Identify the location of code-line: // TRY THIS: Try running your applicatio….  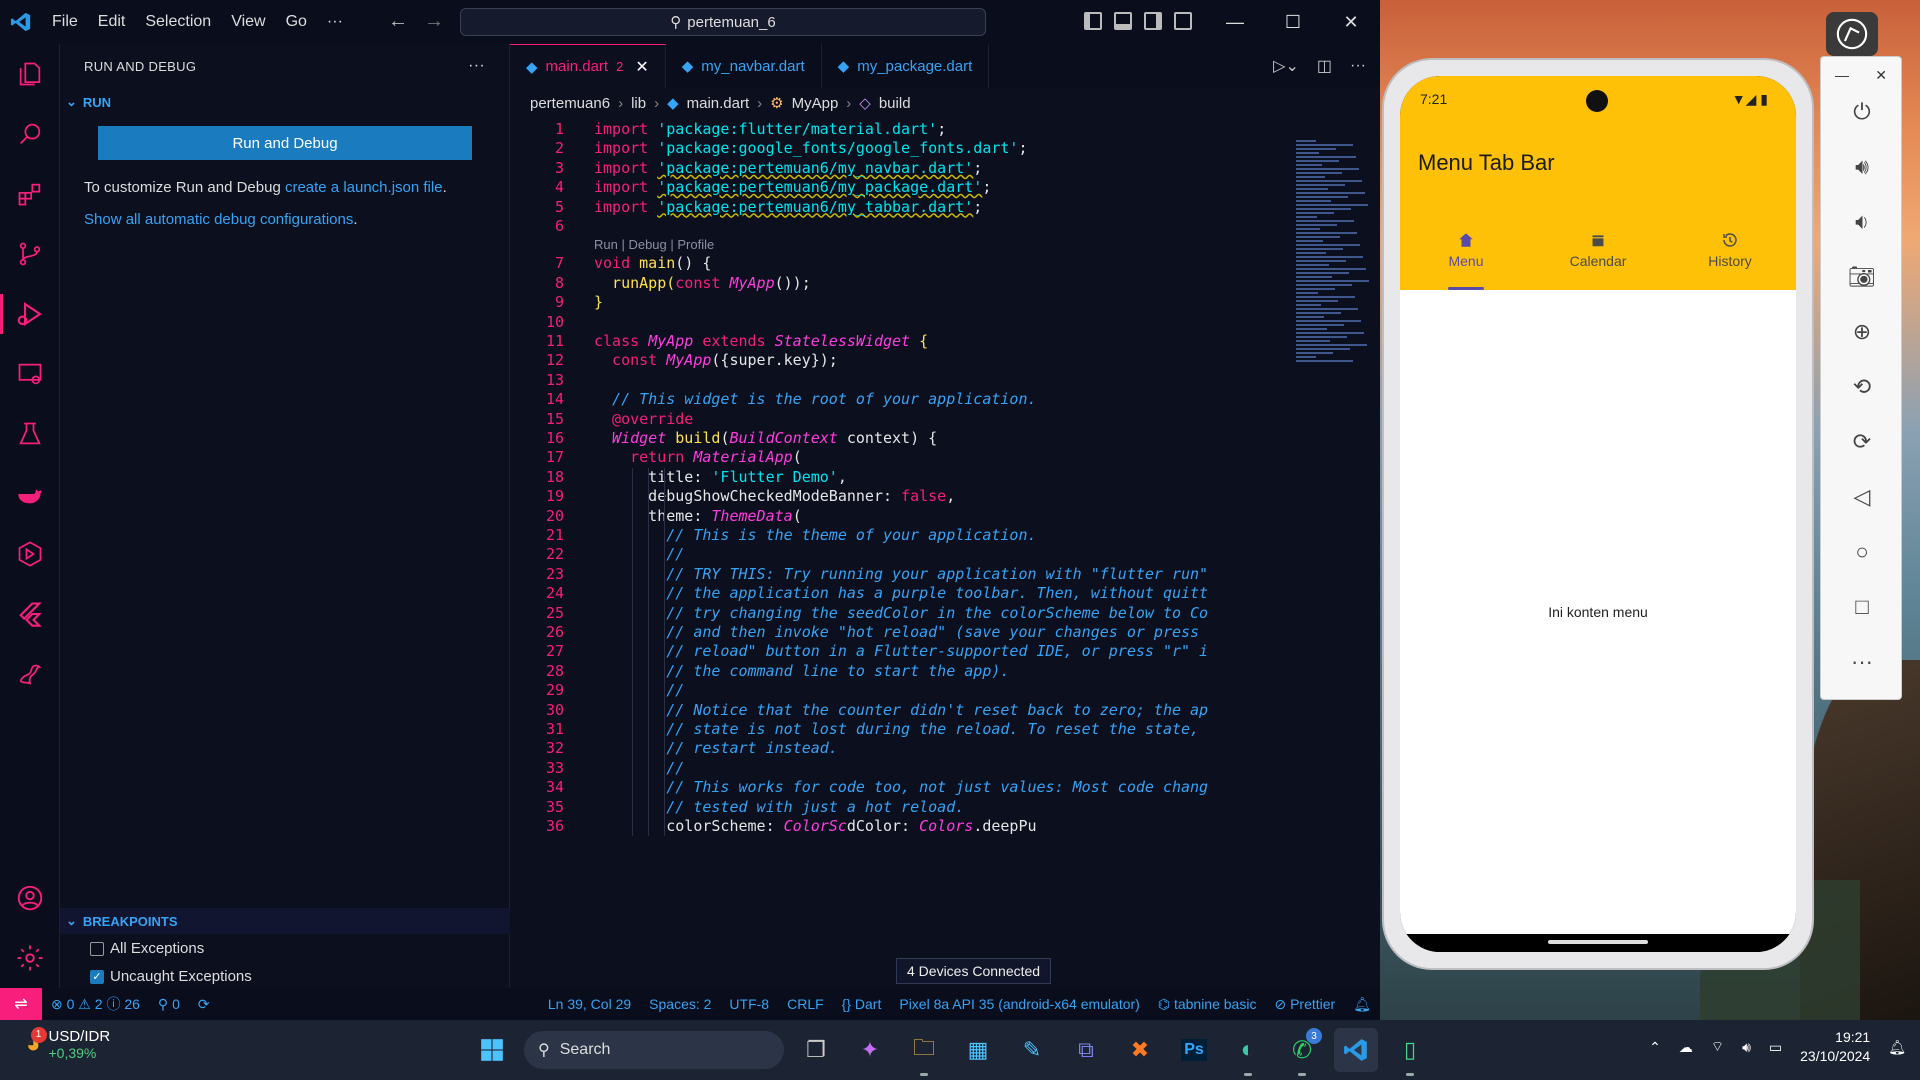
(901, 574).